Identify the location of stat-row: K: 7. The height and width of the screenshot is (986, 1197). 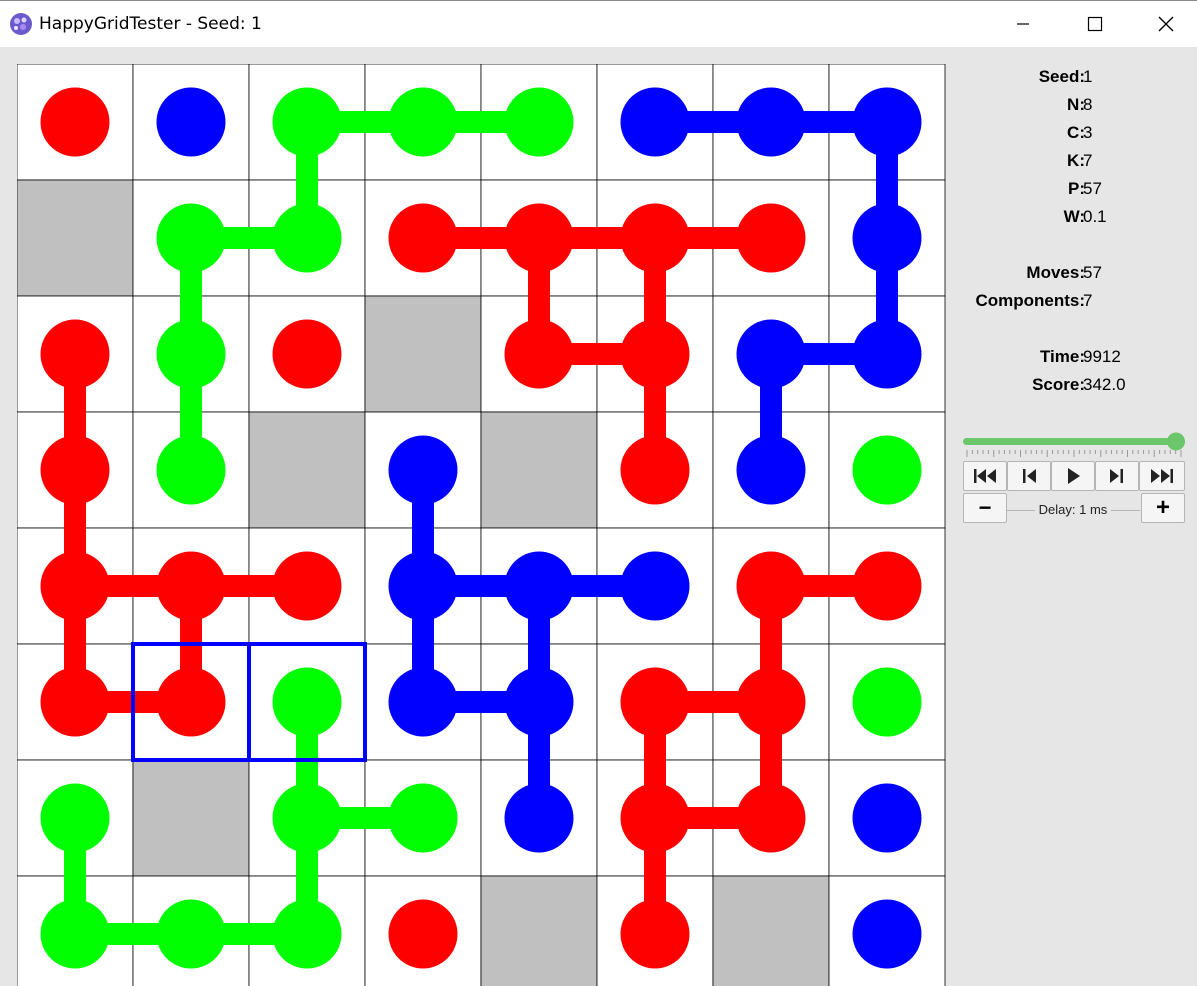
(1076, 162).